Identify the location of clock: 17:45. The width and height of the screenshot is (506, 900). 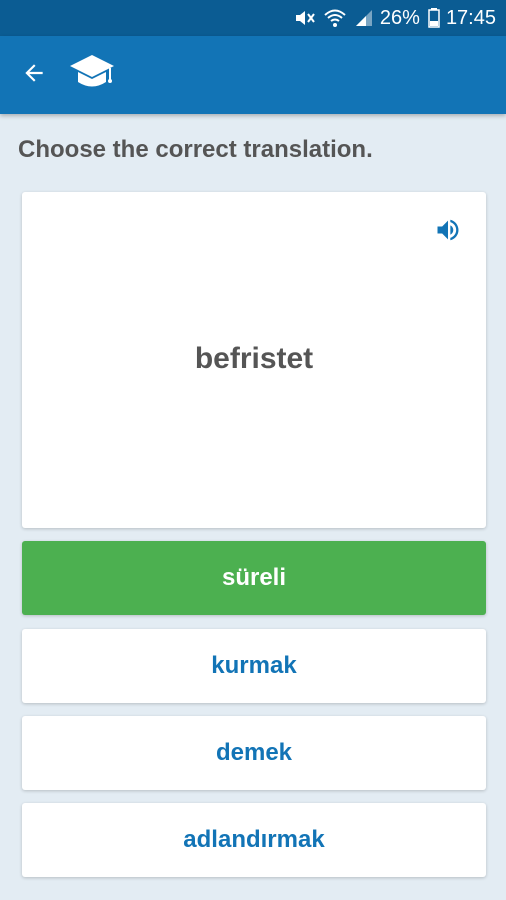
(470, 17).